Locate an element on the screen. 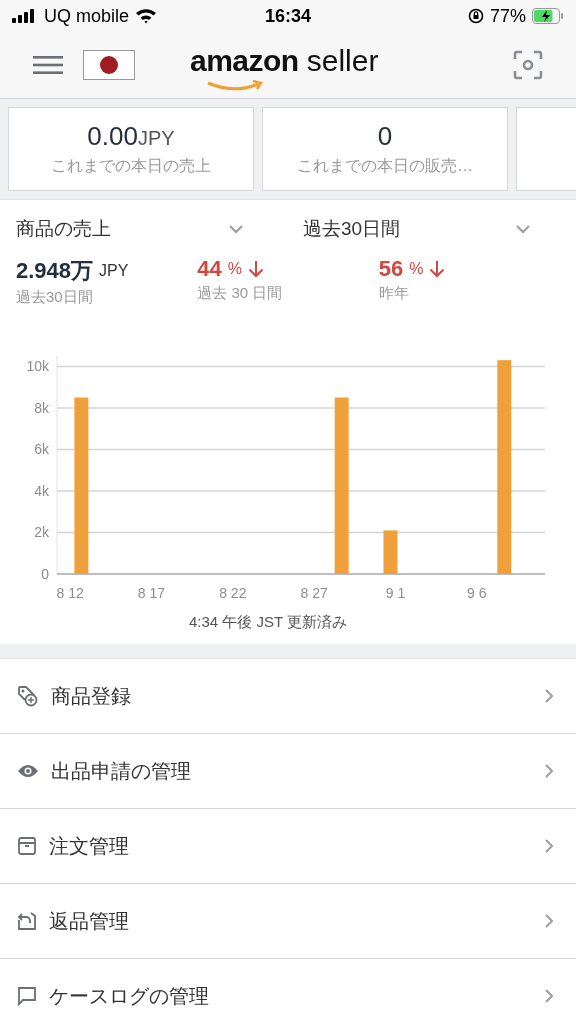  y-axis-label: 4k is located at coordinates (41, 490).